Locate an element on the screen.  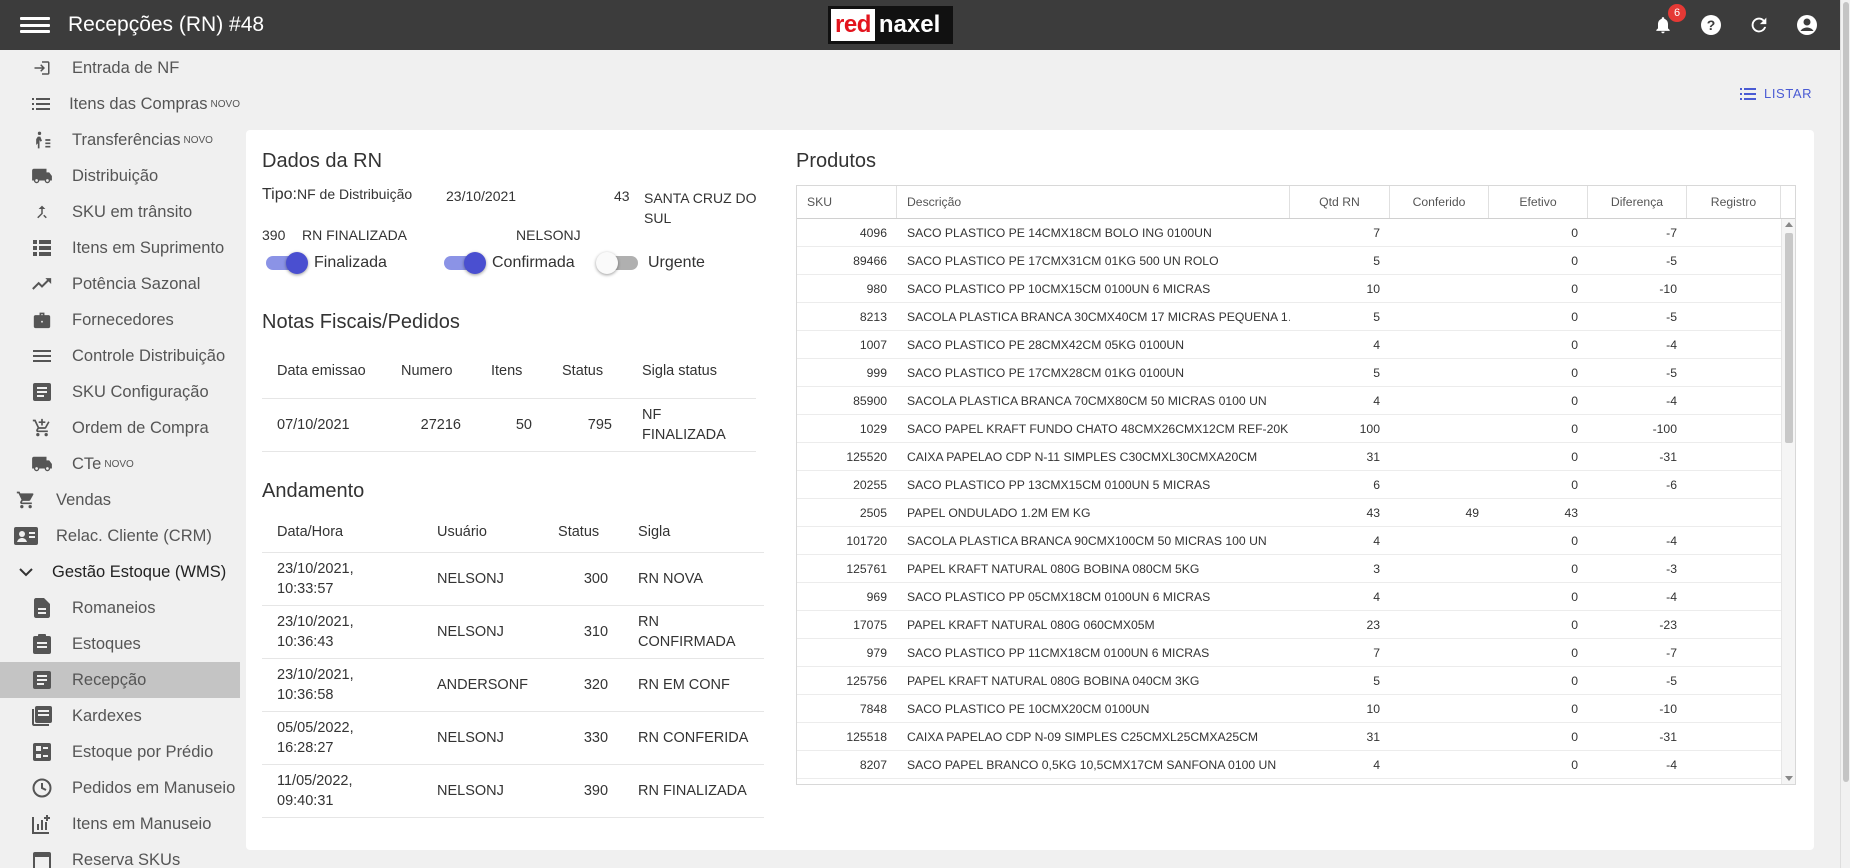
sidebar-item-label: CTe is located at coordinates (87, 463).